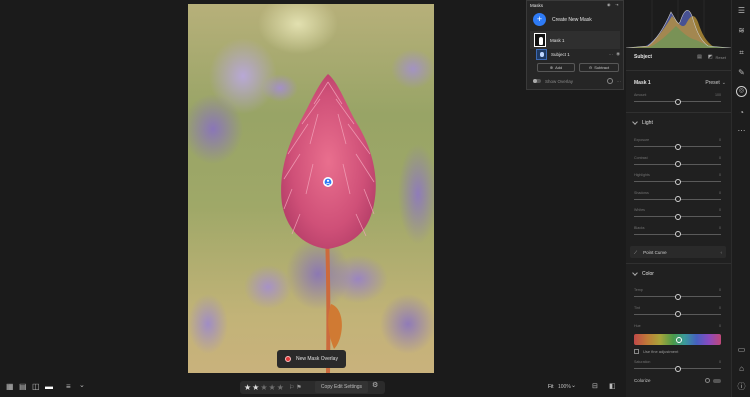  Describe the element at coordinates (617, 5) in the screenshot. I see `collapse-icon: ⇥` at that location.